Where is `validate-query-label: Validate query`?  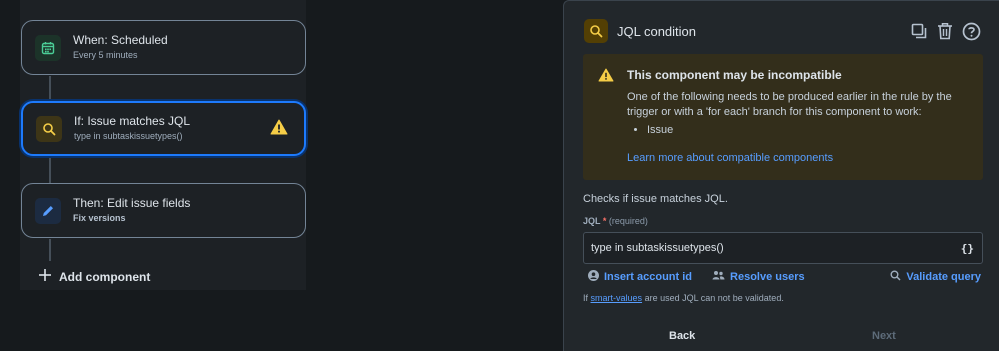
validate-query-label: Validate query is located at coordinates (943, 277).